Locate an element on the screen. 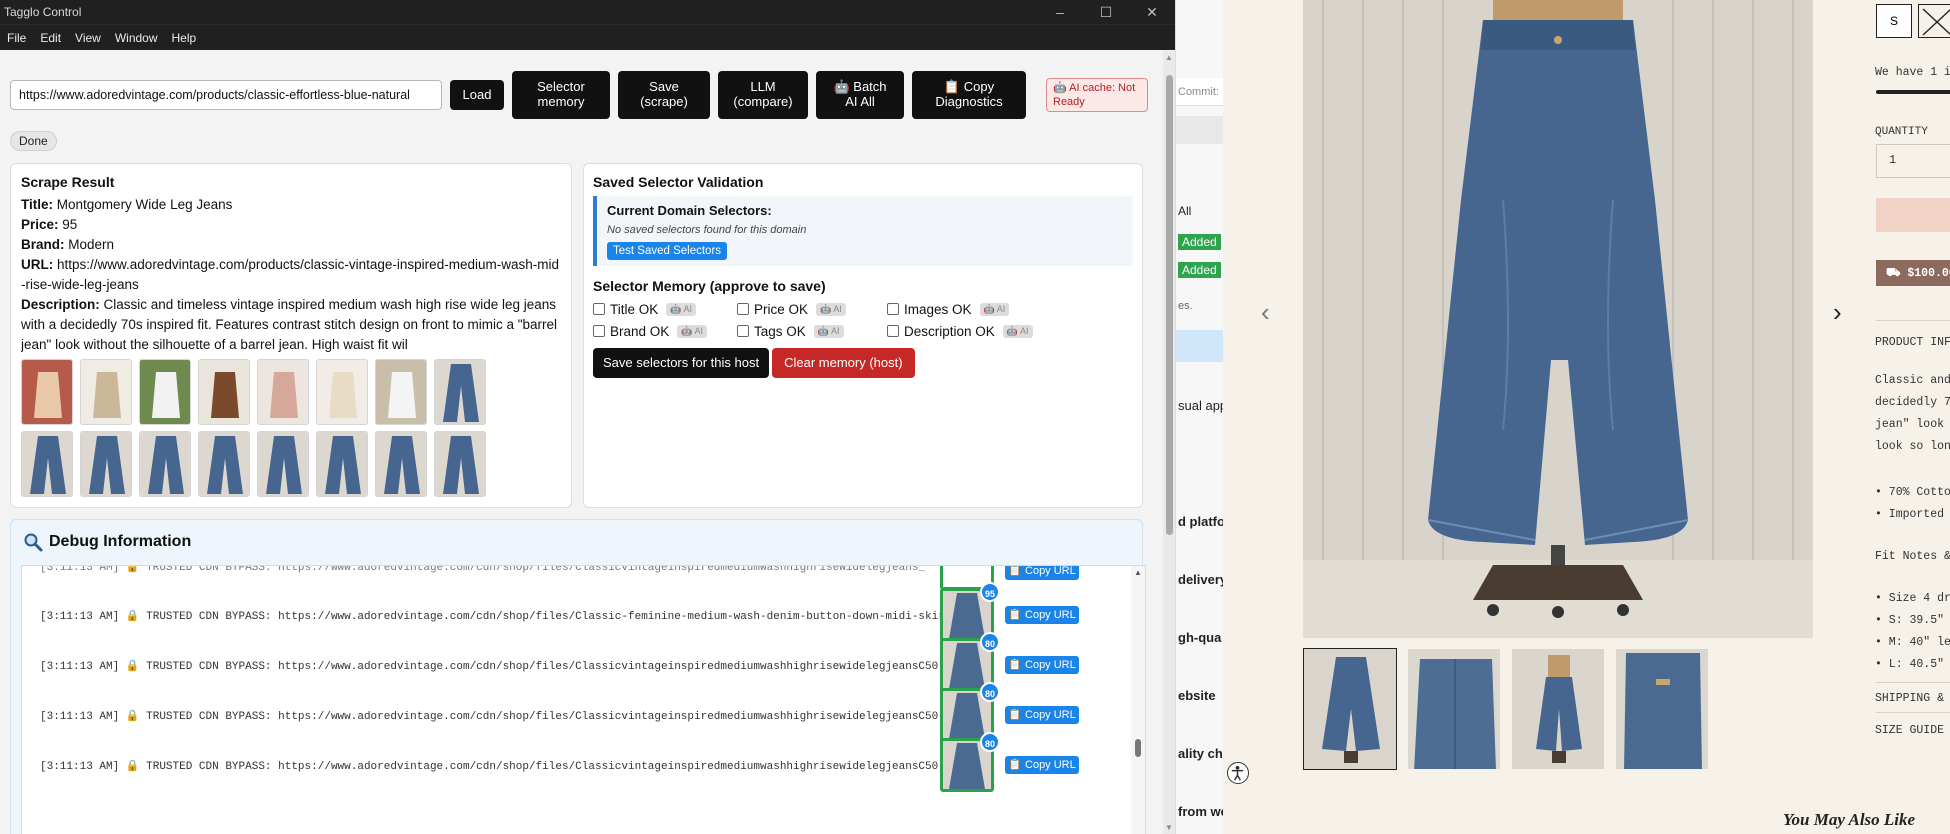 This screenshot has height=834, width=1950. batch-ai-button: 🤖 Batch AI All is located at coordinates (860, 95).